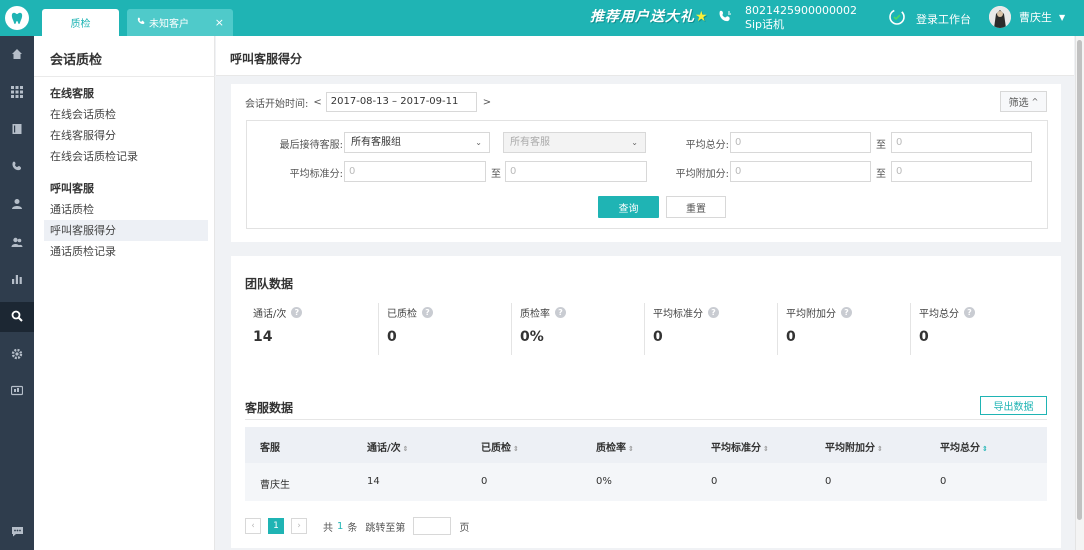 The width and height of the screenshot is (1084, 550). What do you see at coordinates (373, 481) in the screenshot?
I see `cell-calls: 14` at bounding box center [373, 481].